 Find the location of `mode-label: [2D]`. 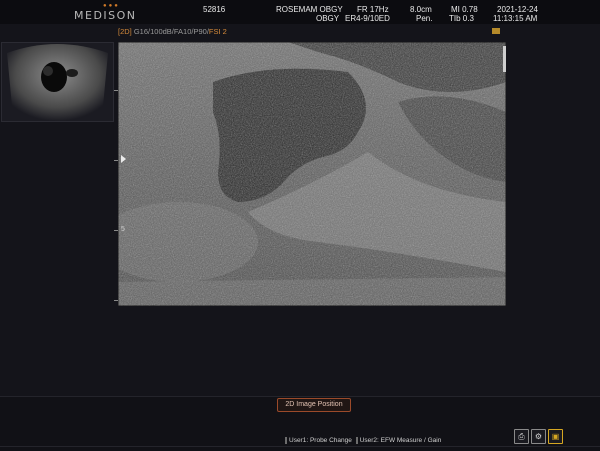

mode-label: [2D] is located at coordinates (125, 31).